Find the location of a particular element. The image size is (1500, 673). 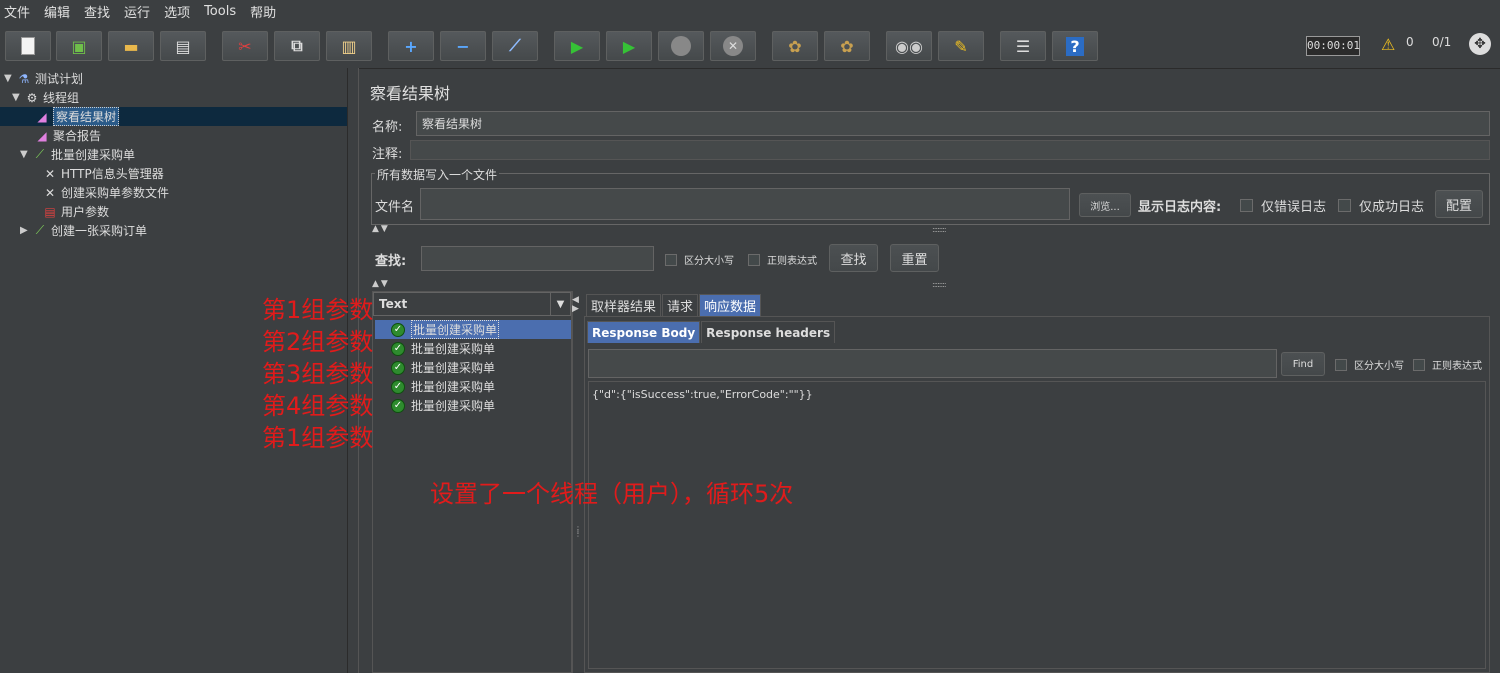

help-icon: ? is located at coordinates (1075, 46).